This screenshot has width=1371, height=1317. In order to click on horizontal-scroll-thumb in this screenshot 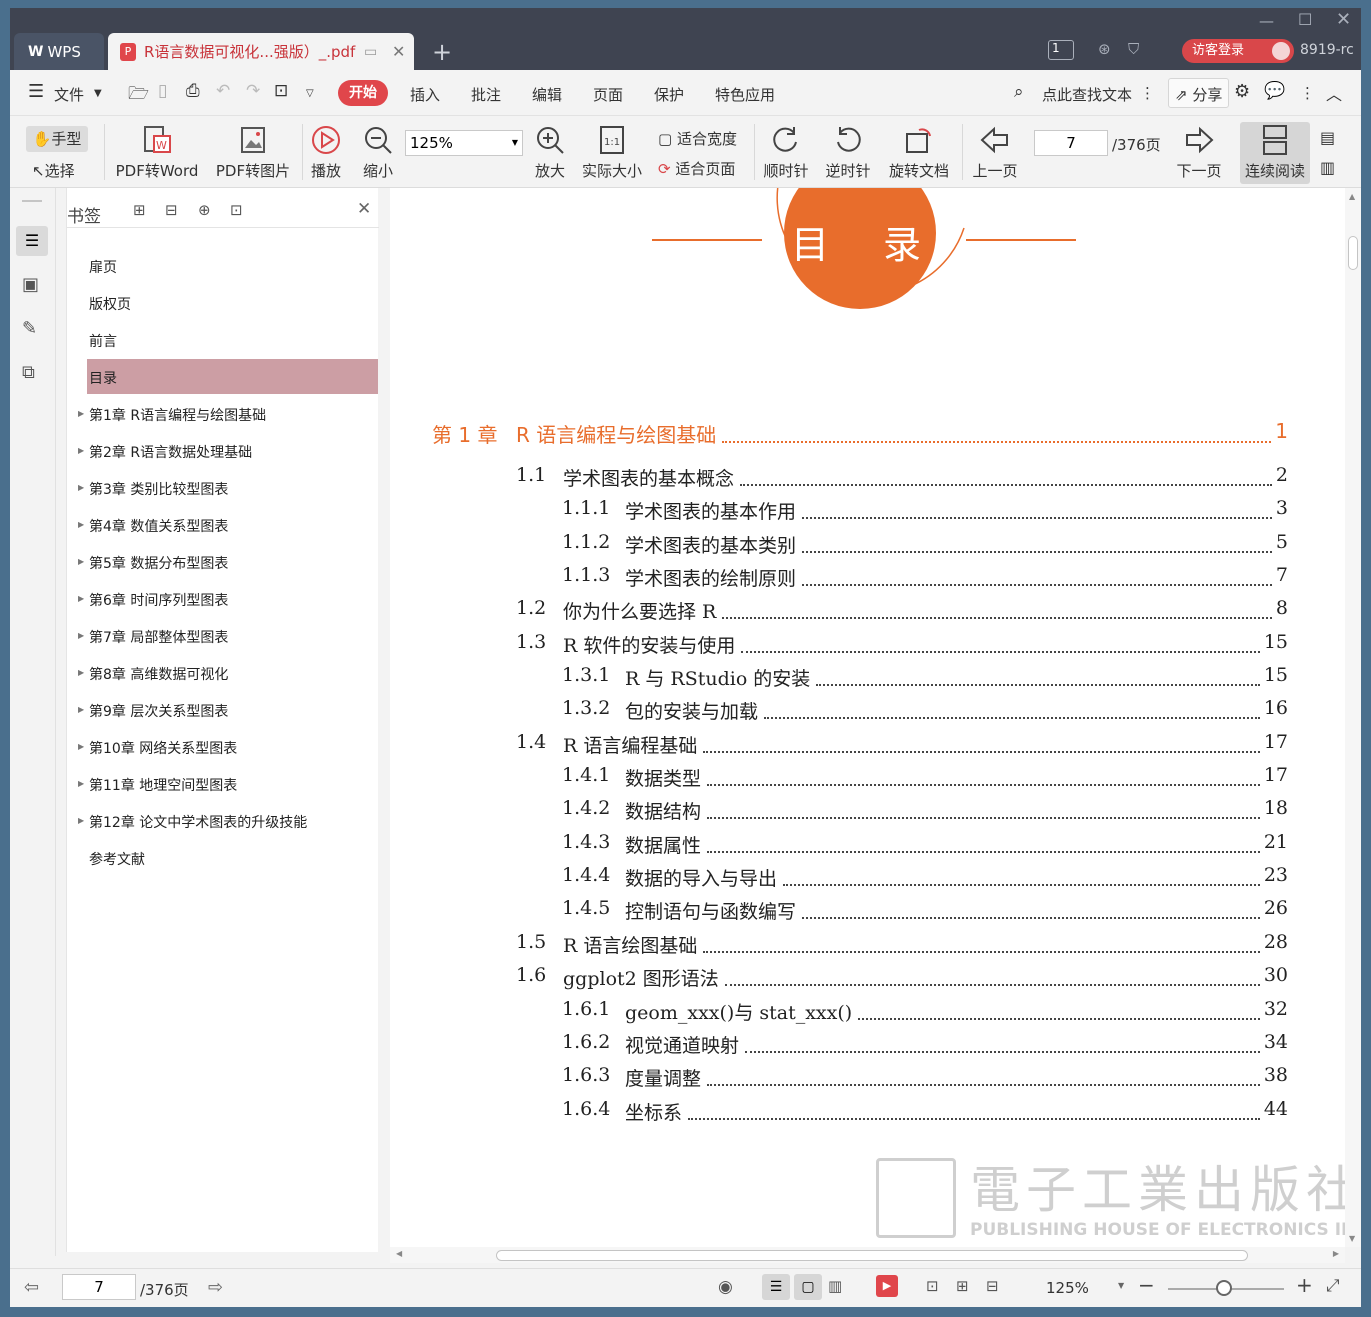, I will do `click(872, 1255)`.